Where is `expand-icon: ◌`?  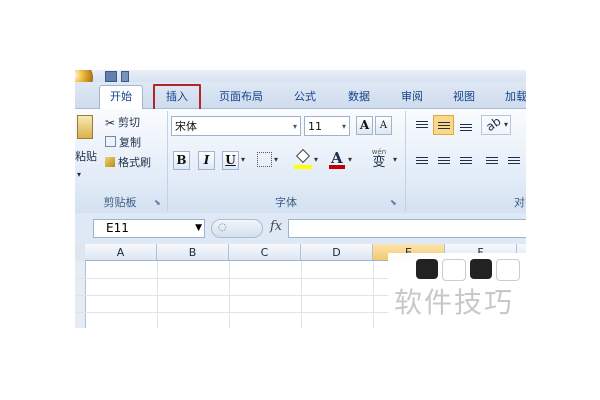 expand-icon: ◌ is located at coordinates (222, 227).